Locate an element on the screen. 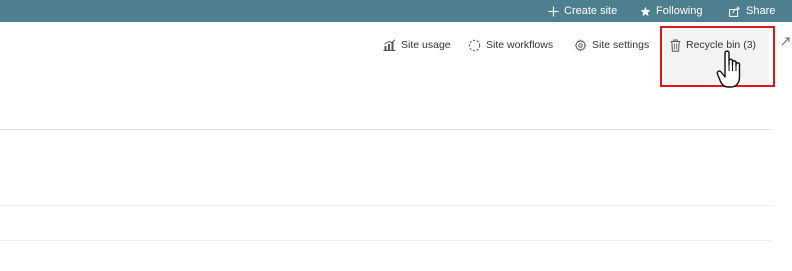 This screenshot has height=271, width=792. site-usage-button: Site usage is located at coordinates (417, 45).